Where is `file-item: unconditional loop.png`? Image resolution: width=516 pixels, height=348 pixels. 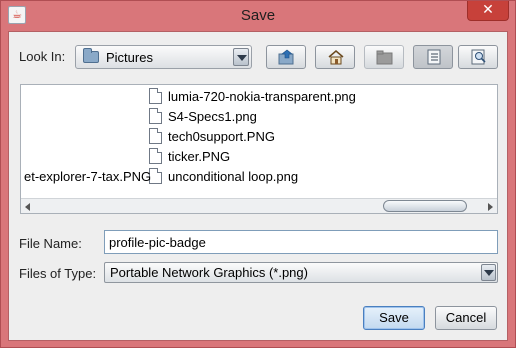 file-item: unconditional loop.png is located at coordinates (264, 177).